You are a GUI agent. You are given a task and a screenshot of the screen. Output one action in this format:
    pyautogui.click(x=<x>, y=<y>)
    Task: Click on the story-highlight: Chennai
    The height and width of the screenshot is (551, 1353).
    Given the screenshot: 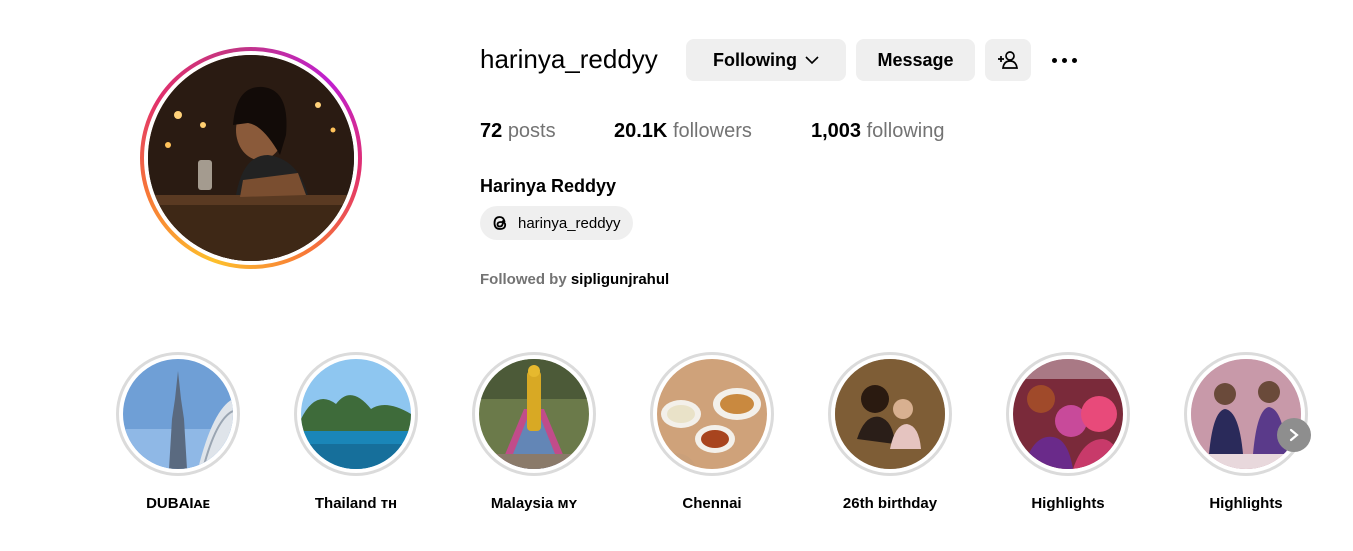 What is the action you would take?
    pyautogui.click(x=712, y=432)
    